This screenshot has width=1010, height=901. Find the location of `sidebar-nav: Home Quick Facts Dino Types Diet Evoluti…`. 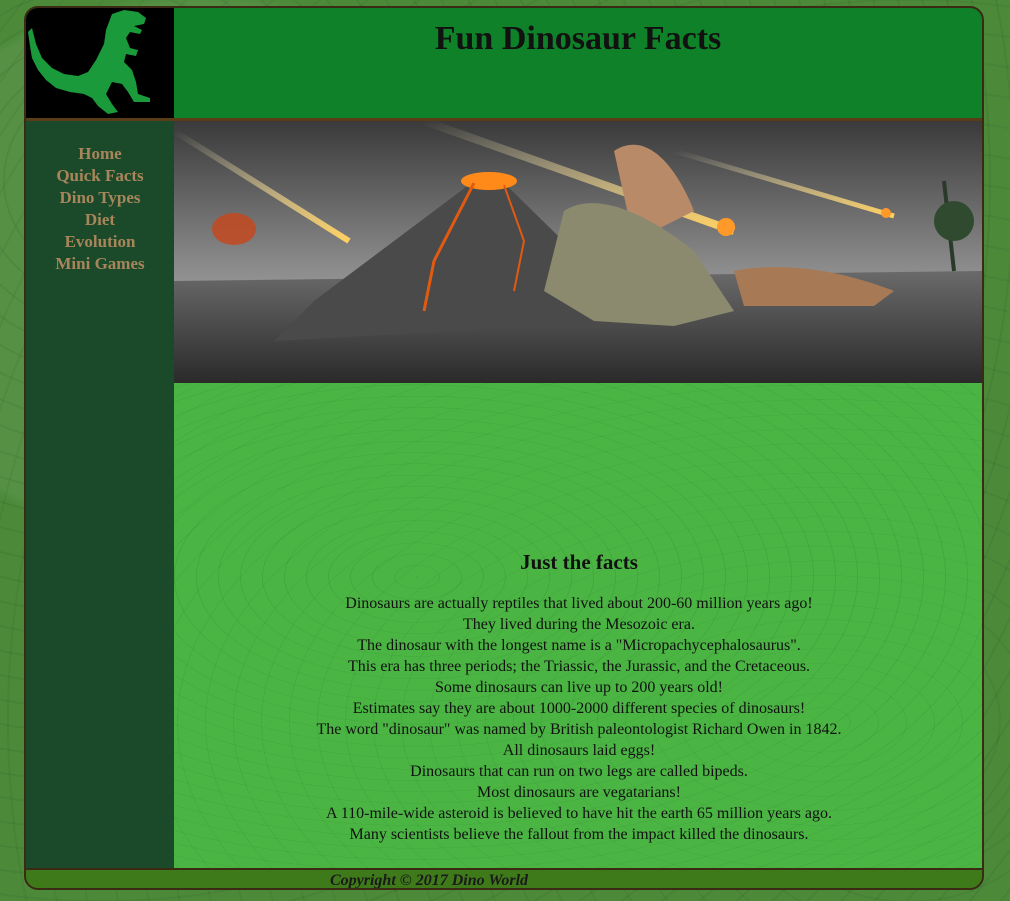

sidebar-nav: Home Quick Facts Dino Types Diet Evoluti… is located at coordinates (100, 198).